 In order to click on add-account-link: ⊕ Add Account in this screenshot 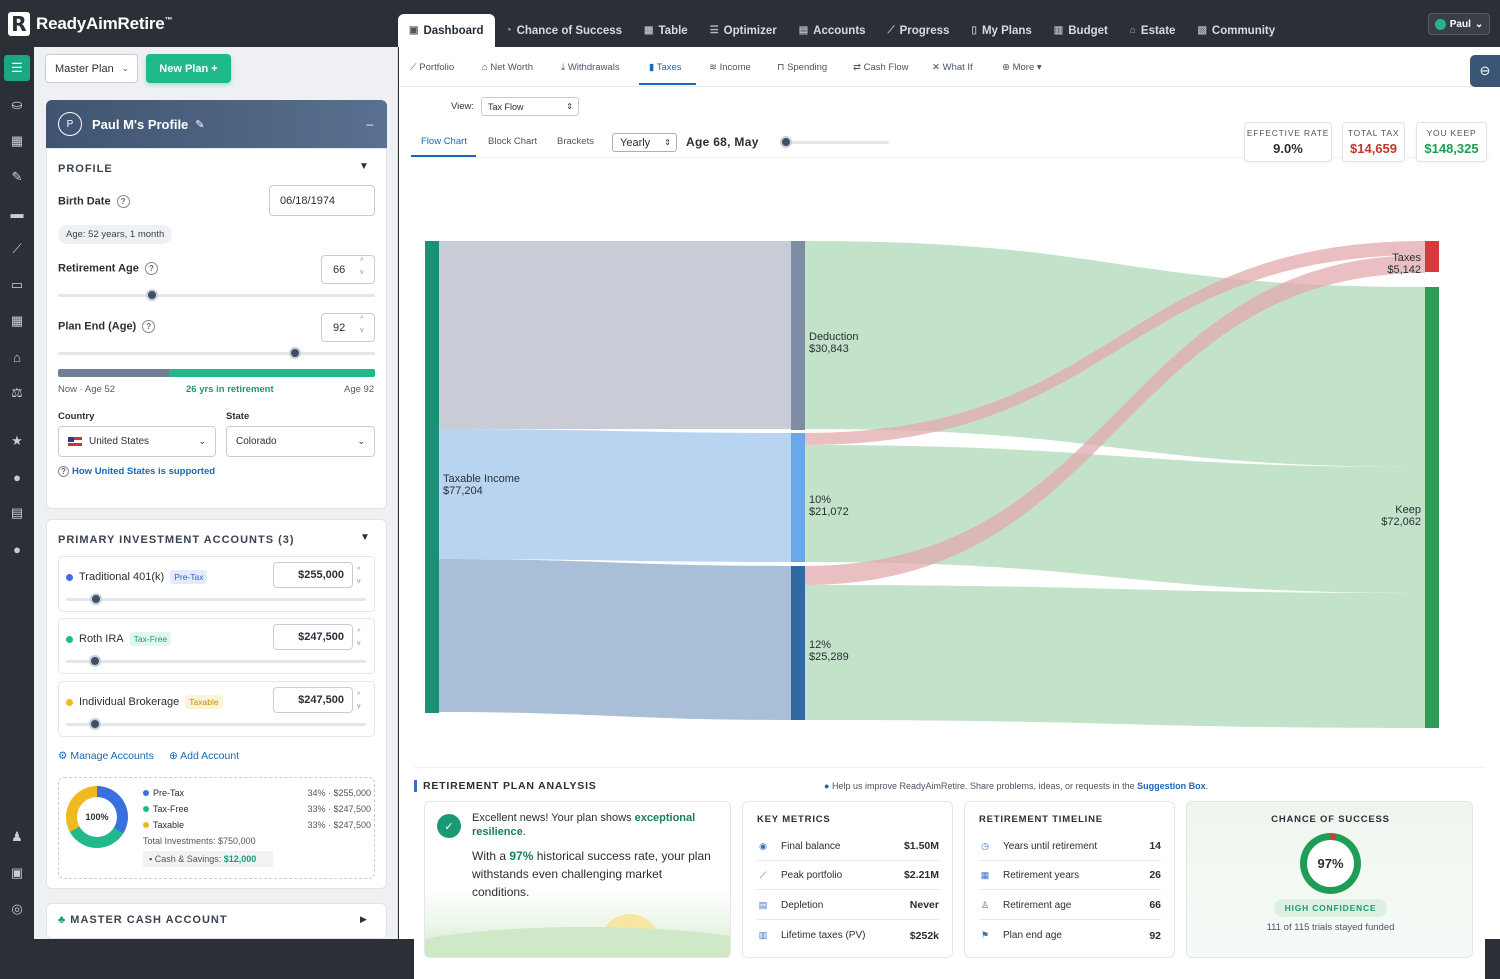, I will do `click(204, 756)`.